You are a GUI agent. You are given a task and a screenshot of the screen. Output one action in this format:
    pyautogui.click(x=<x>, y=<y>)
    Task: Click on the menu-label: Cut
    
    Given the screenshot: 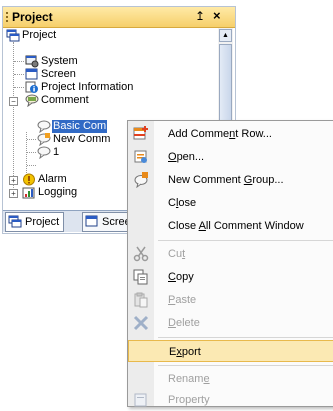 What is the action you would take?
    pyautogui.click(x=177, y=254)
    